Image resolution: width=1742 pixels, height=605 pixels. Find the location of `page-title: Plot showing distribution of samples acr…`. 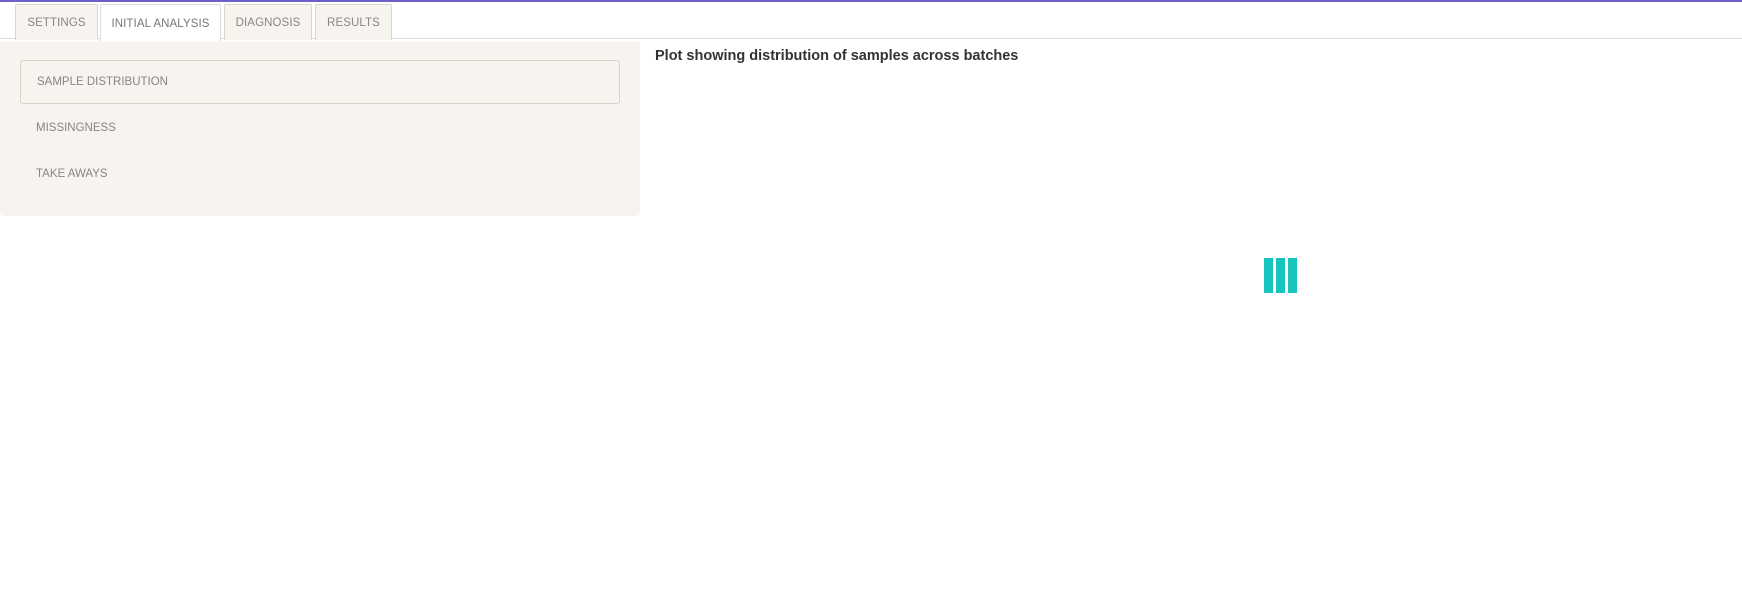

page-title: Plot showing distribution of samples acr… is located at coordinates (837, 56).